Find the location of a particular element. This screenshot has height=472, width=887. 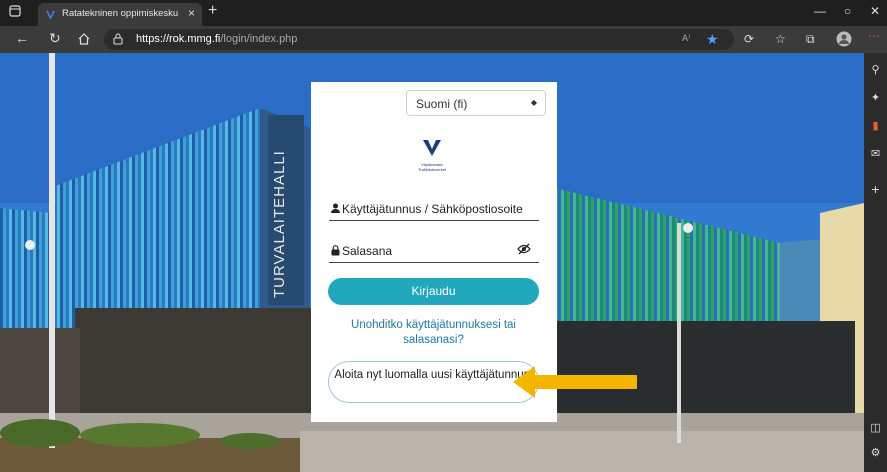

favorite-icon: ★ is located at coordinates (712, 39).